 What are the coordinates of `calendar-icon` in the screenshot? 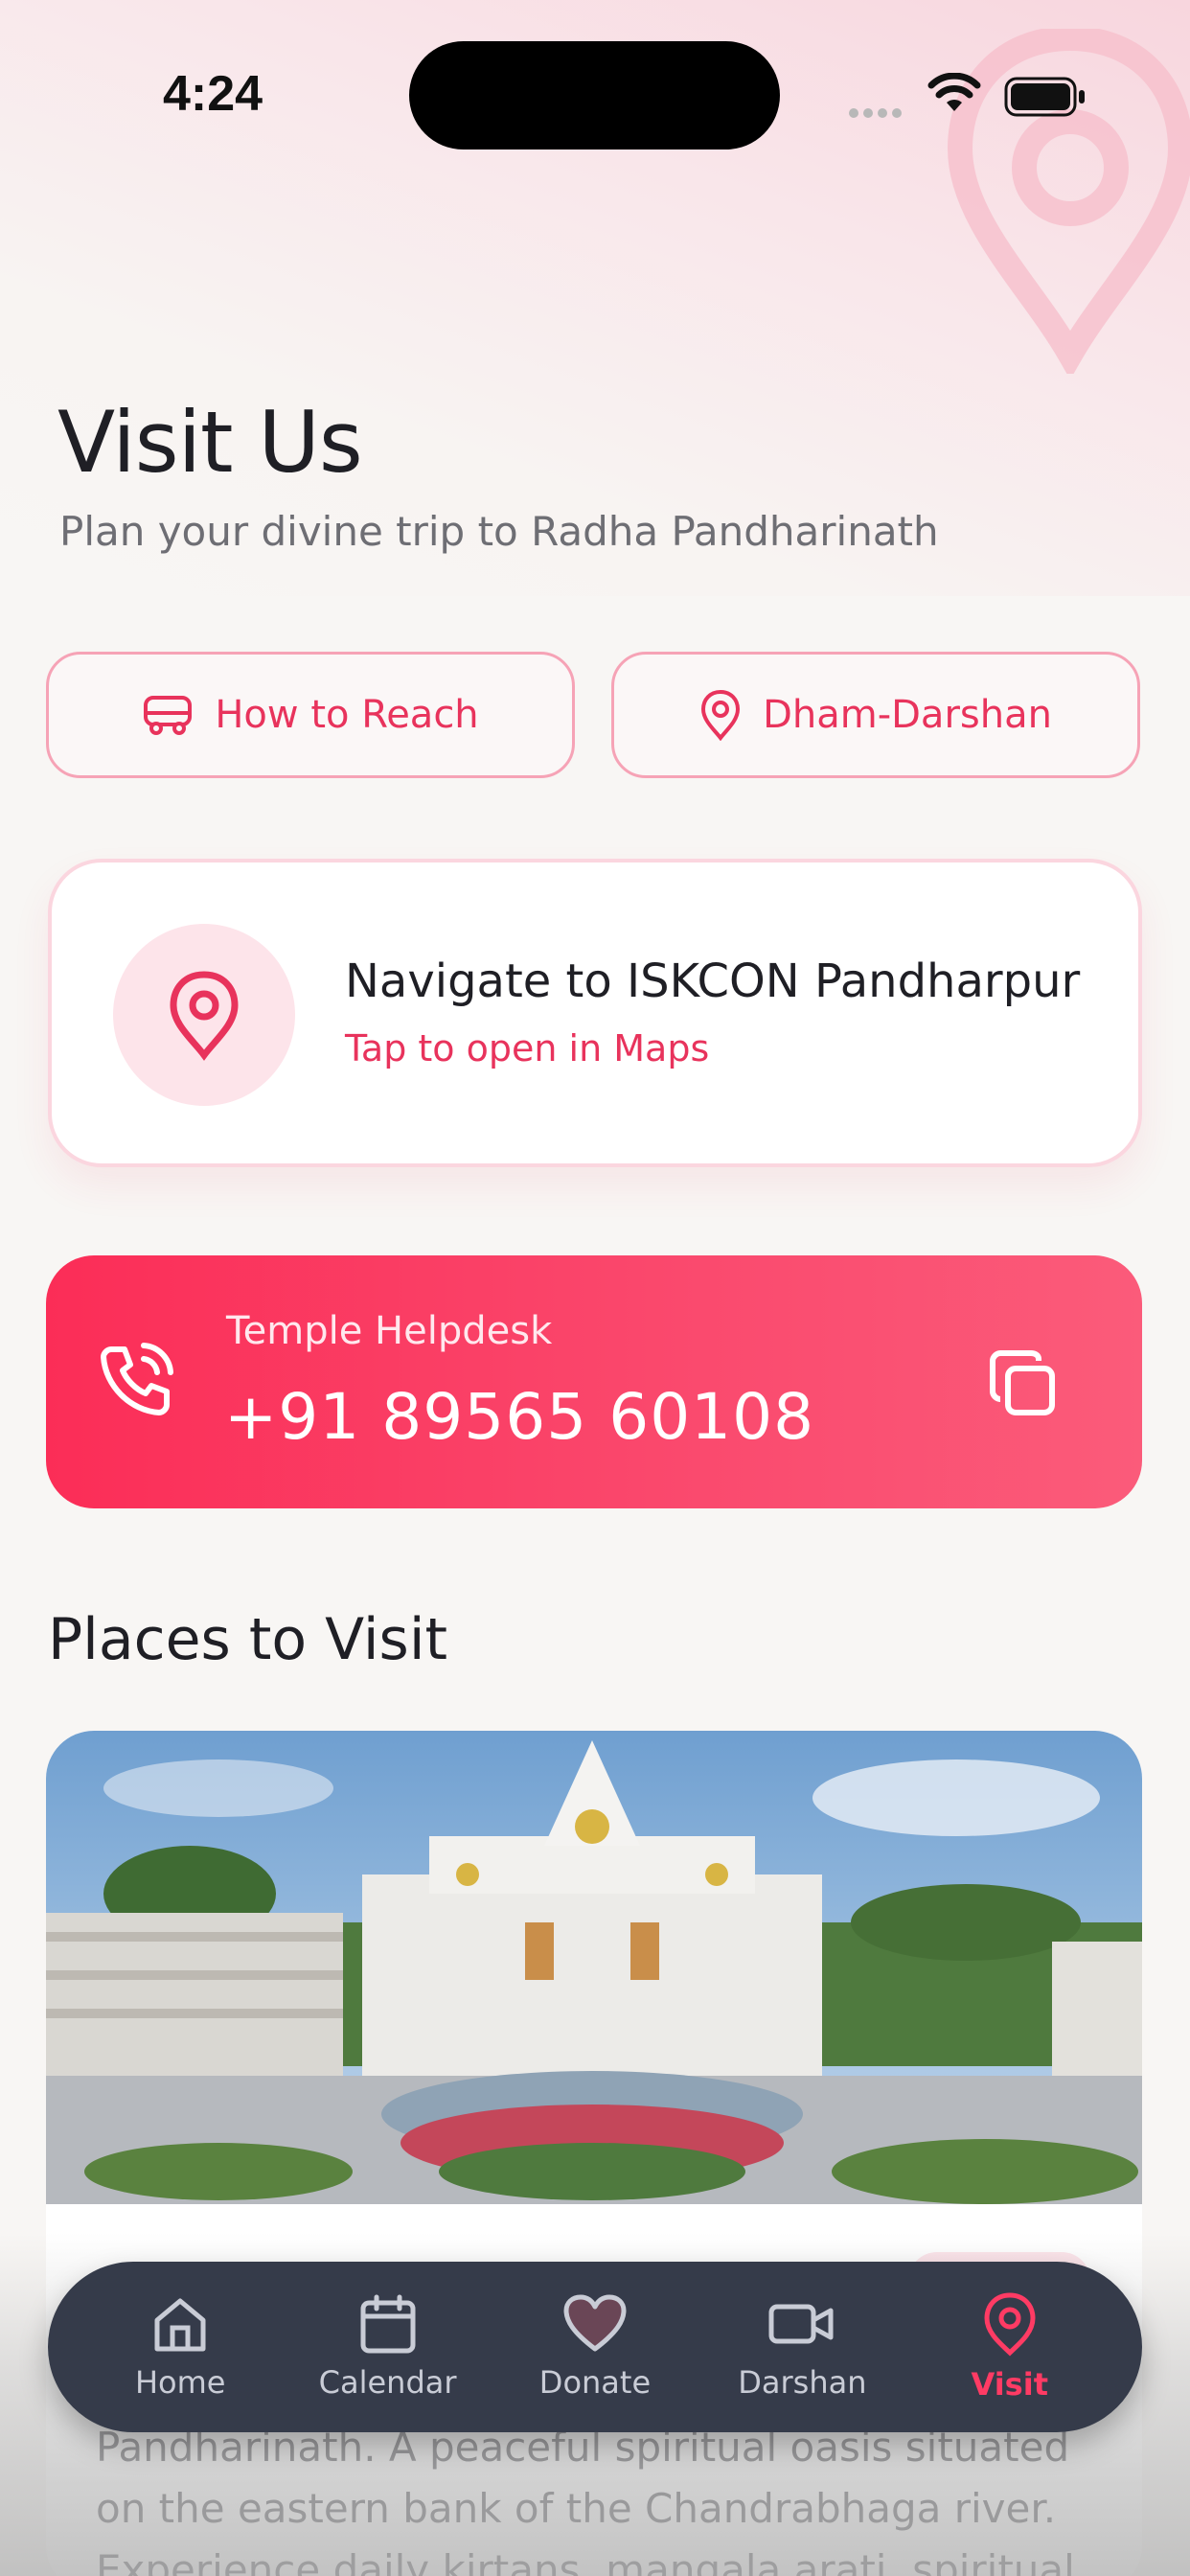 It's located at (388, 2324).